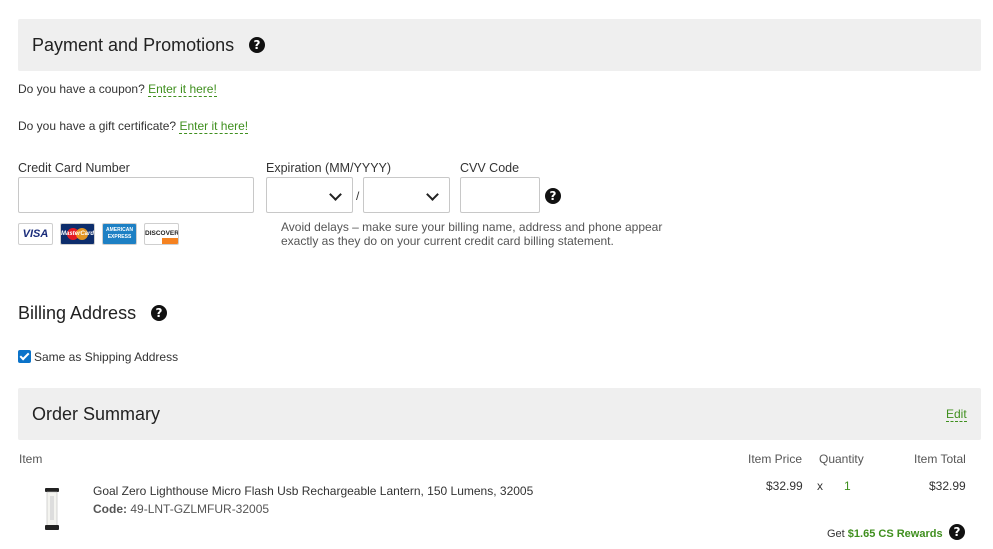 The image size is (993, 549). I want to click on gift-certificate-link: Enter it here!, so click(214, 126).